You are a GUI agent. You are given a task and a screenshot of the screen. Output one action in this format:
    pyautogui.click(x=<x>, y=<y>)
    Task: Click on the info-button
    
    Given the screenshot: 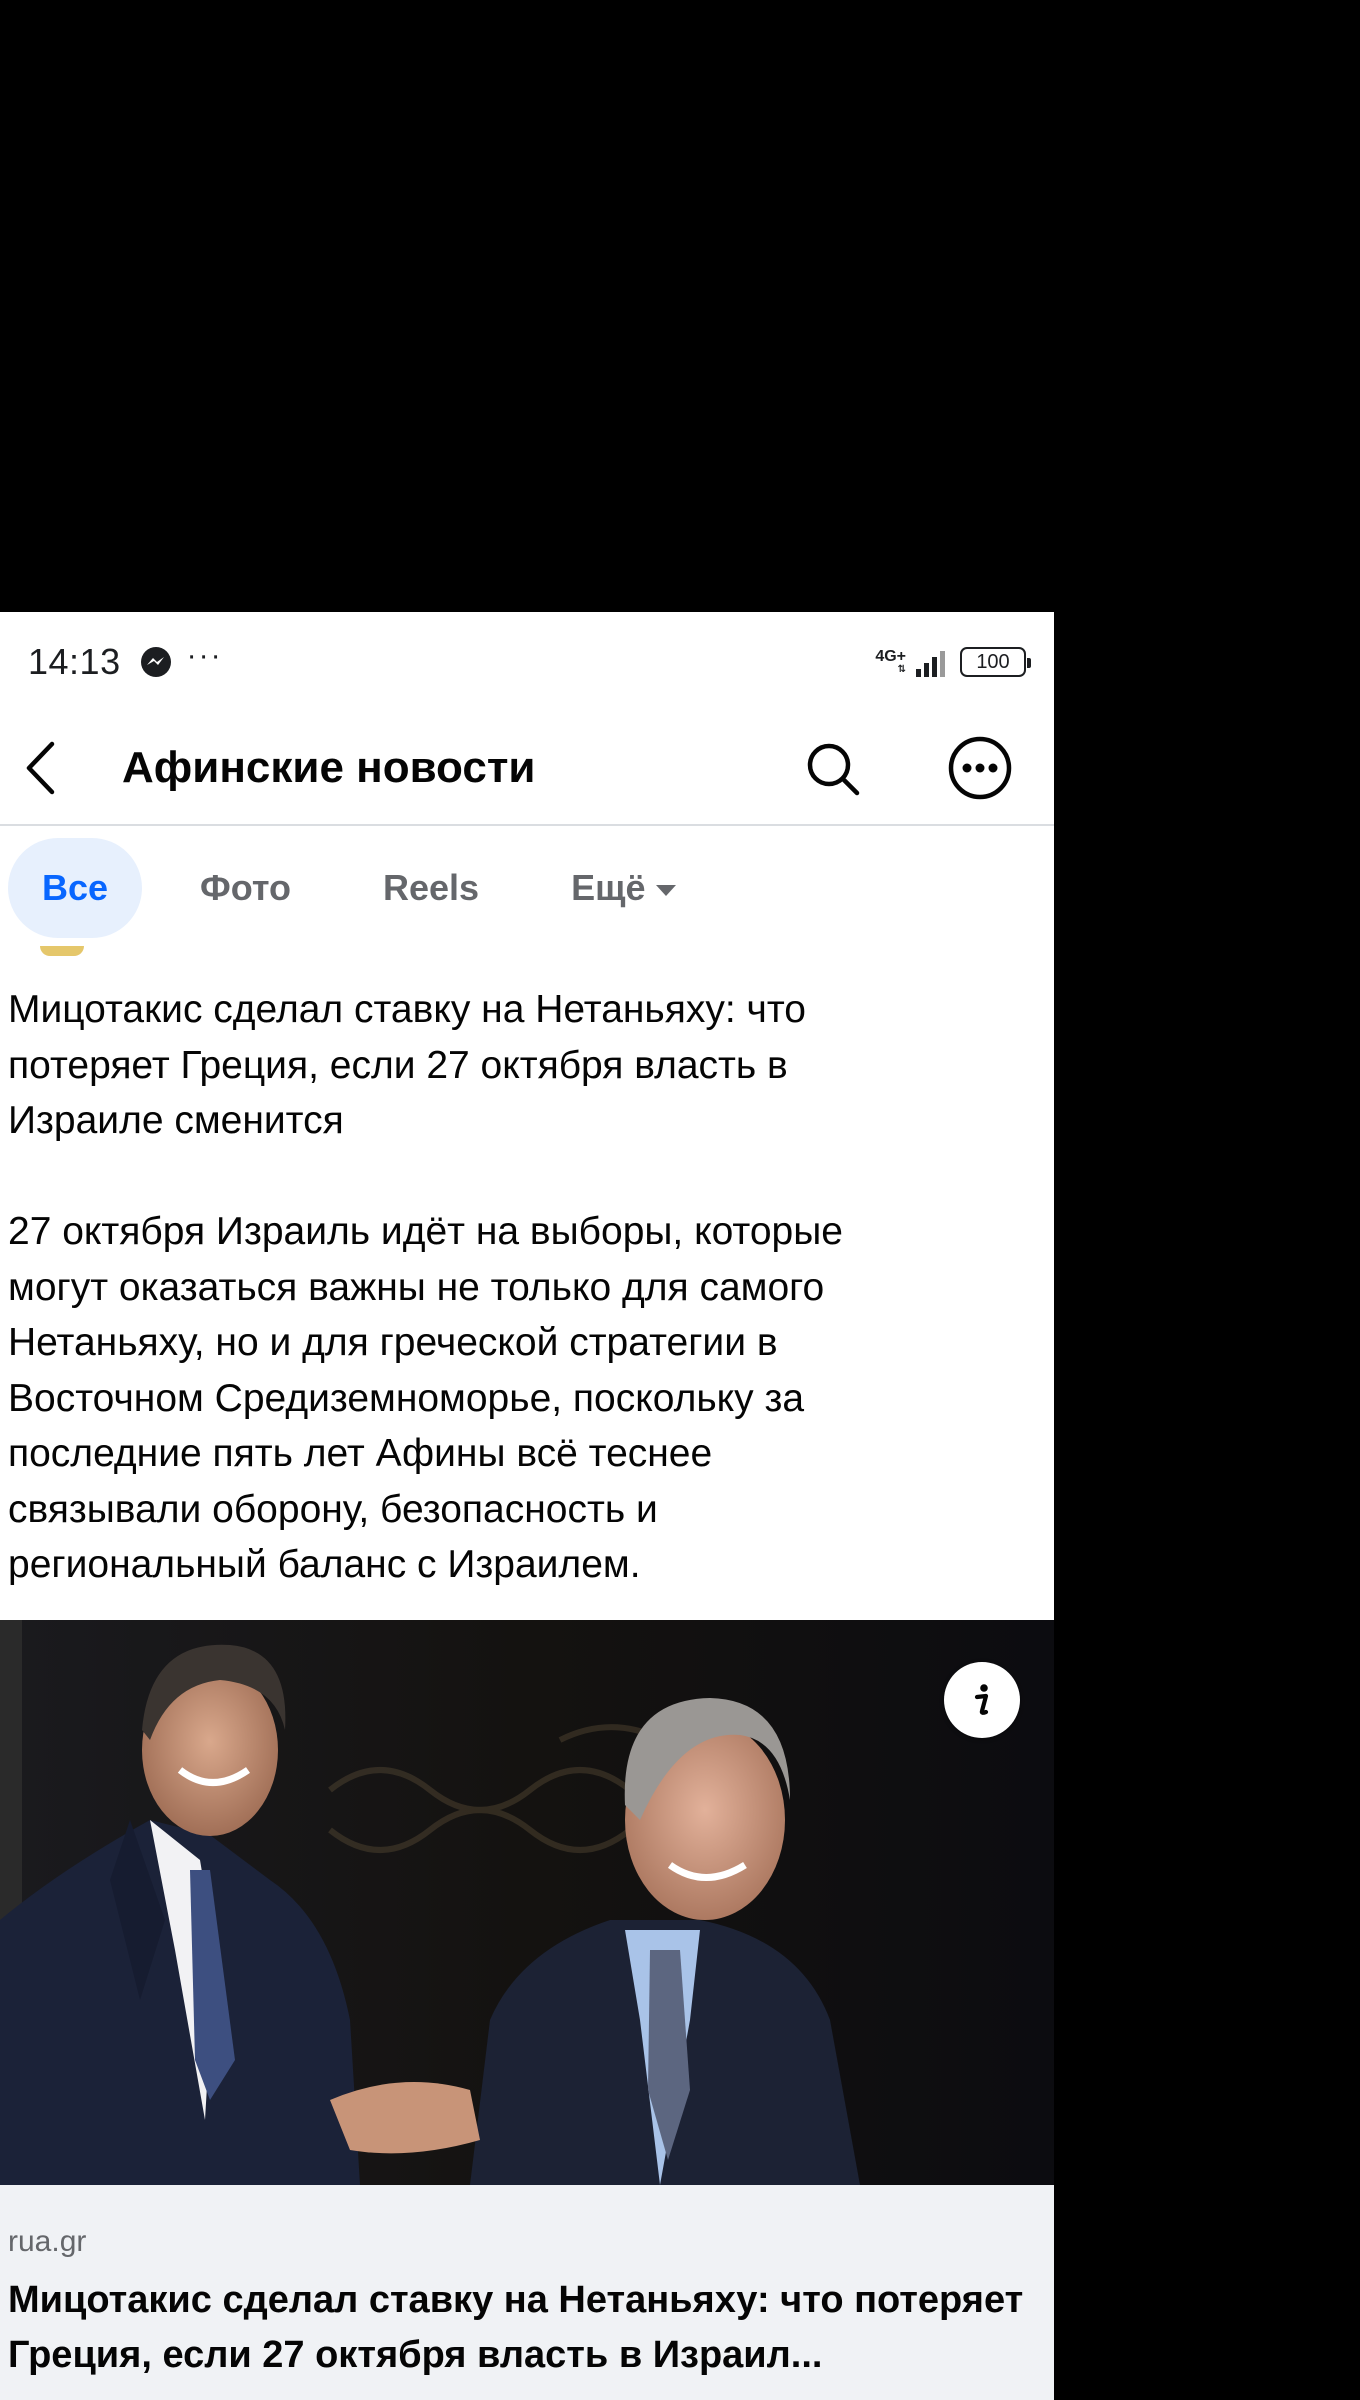 What is the action you would take?
    pyautogui.click(x=982, y=1700)
    